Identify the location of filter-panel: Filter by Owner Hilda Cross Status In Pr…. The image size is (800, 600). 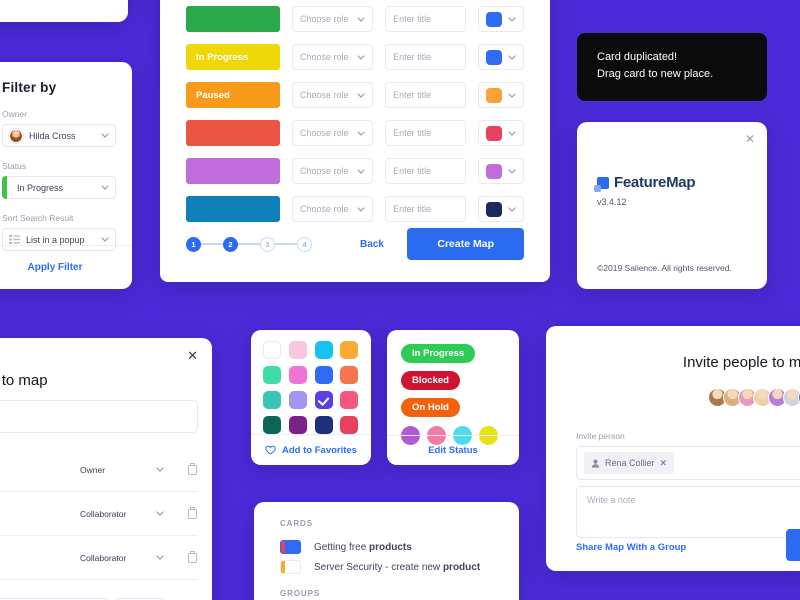
(66, 175).